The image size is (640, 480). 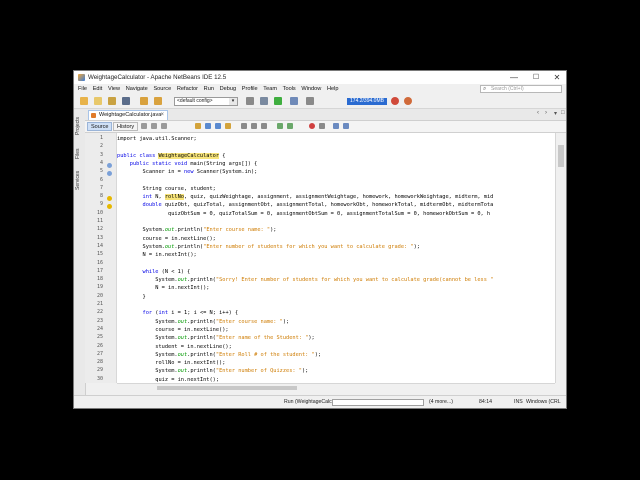 What do you see at coordinates (538, 113) in the screenshot?
I see `scroll-left-icon: ‹` at bounding box center [538, 113].